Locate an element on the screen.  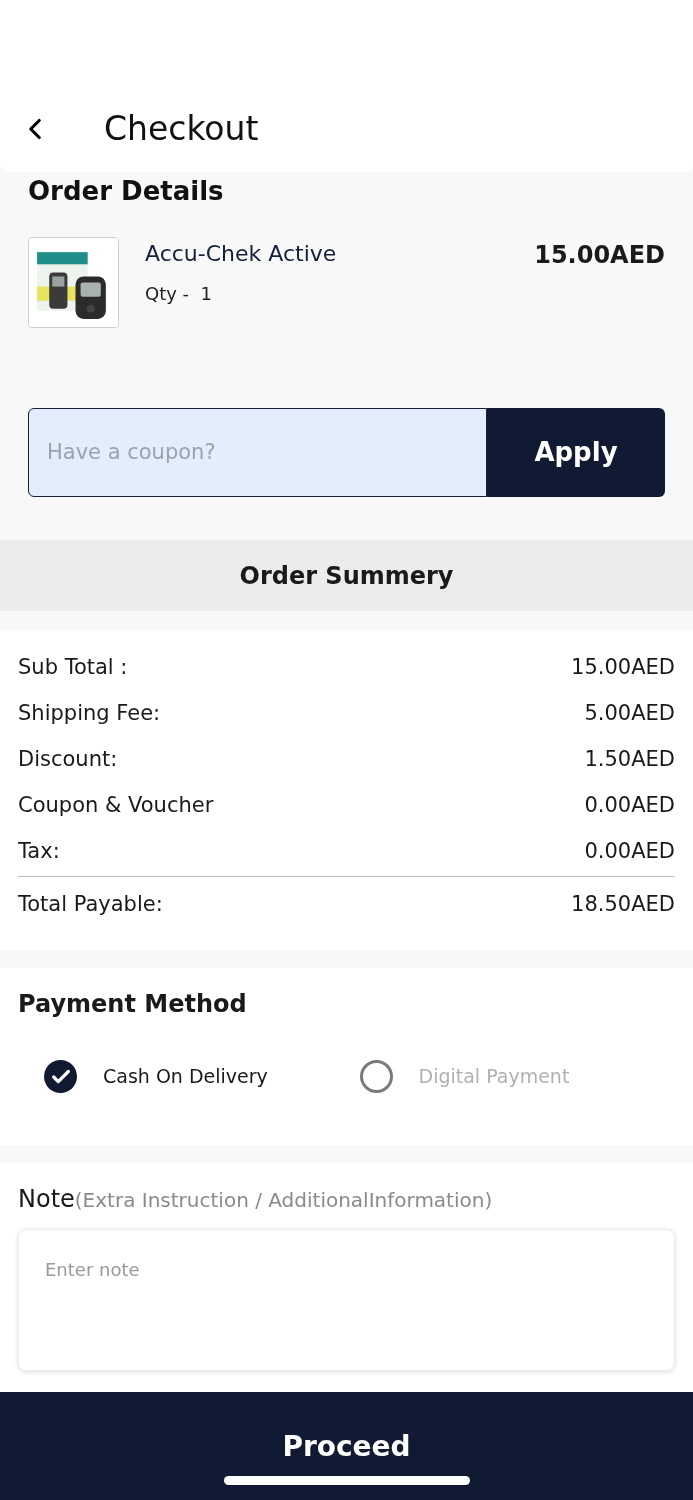
summary-label: Coupon & Voucher is located at coordinates (116, 805).